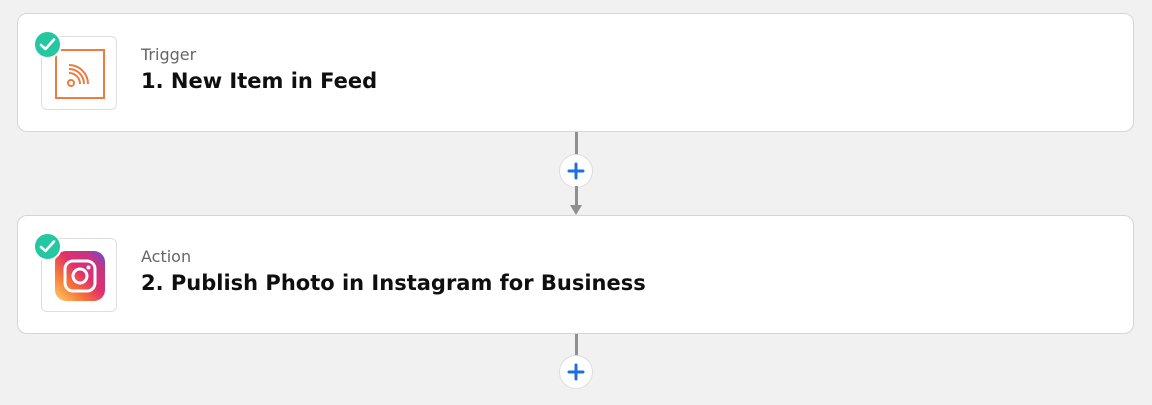  Describe the element at coordinates (576, 210) in the screenshot. I see `connector-arrow-icon` at that location.